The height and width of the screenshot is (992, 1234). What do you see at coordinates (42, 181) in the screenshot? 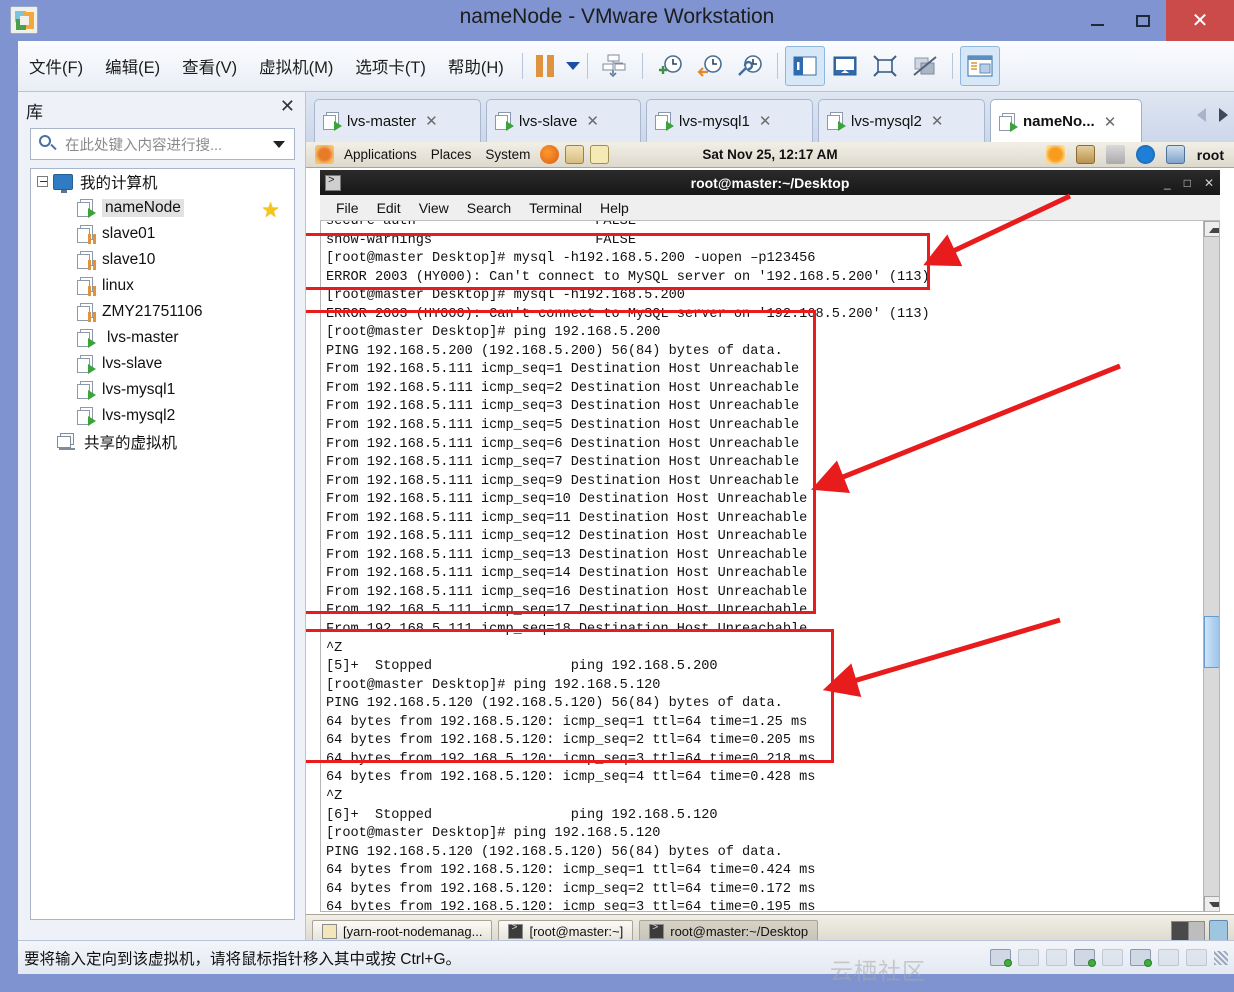
I see `collapse-icon` at bounding box center [42, 181].